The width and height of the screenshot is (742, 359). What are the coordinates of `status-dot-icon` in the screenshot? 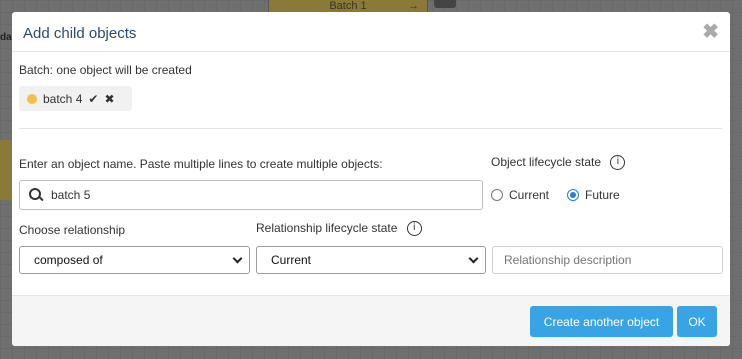 It's located at (32, 98).